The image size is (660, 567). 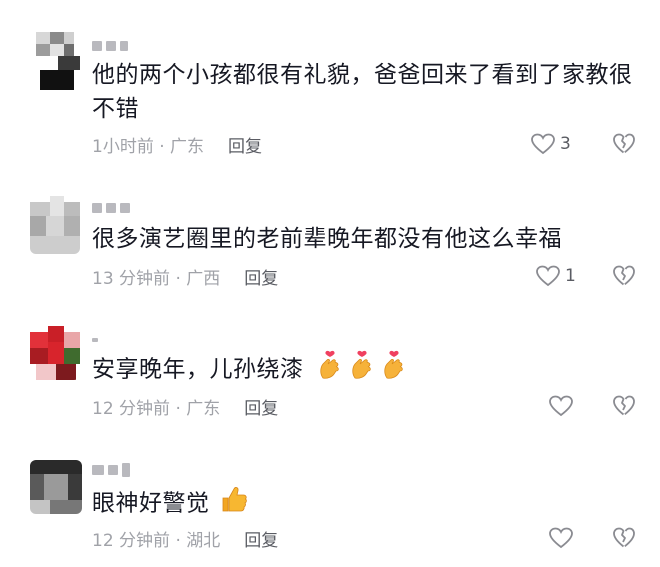 I want to click on like-count: 1, so click(x=570, y=276).